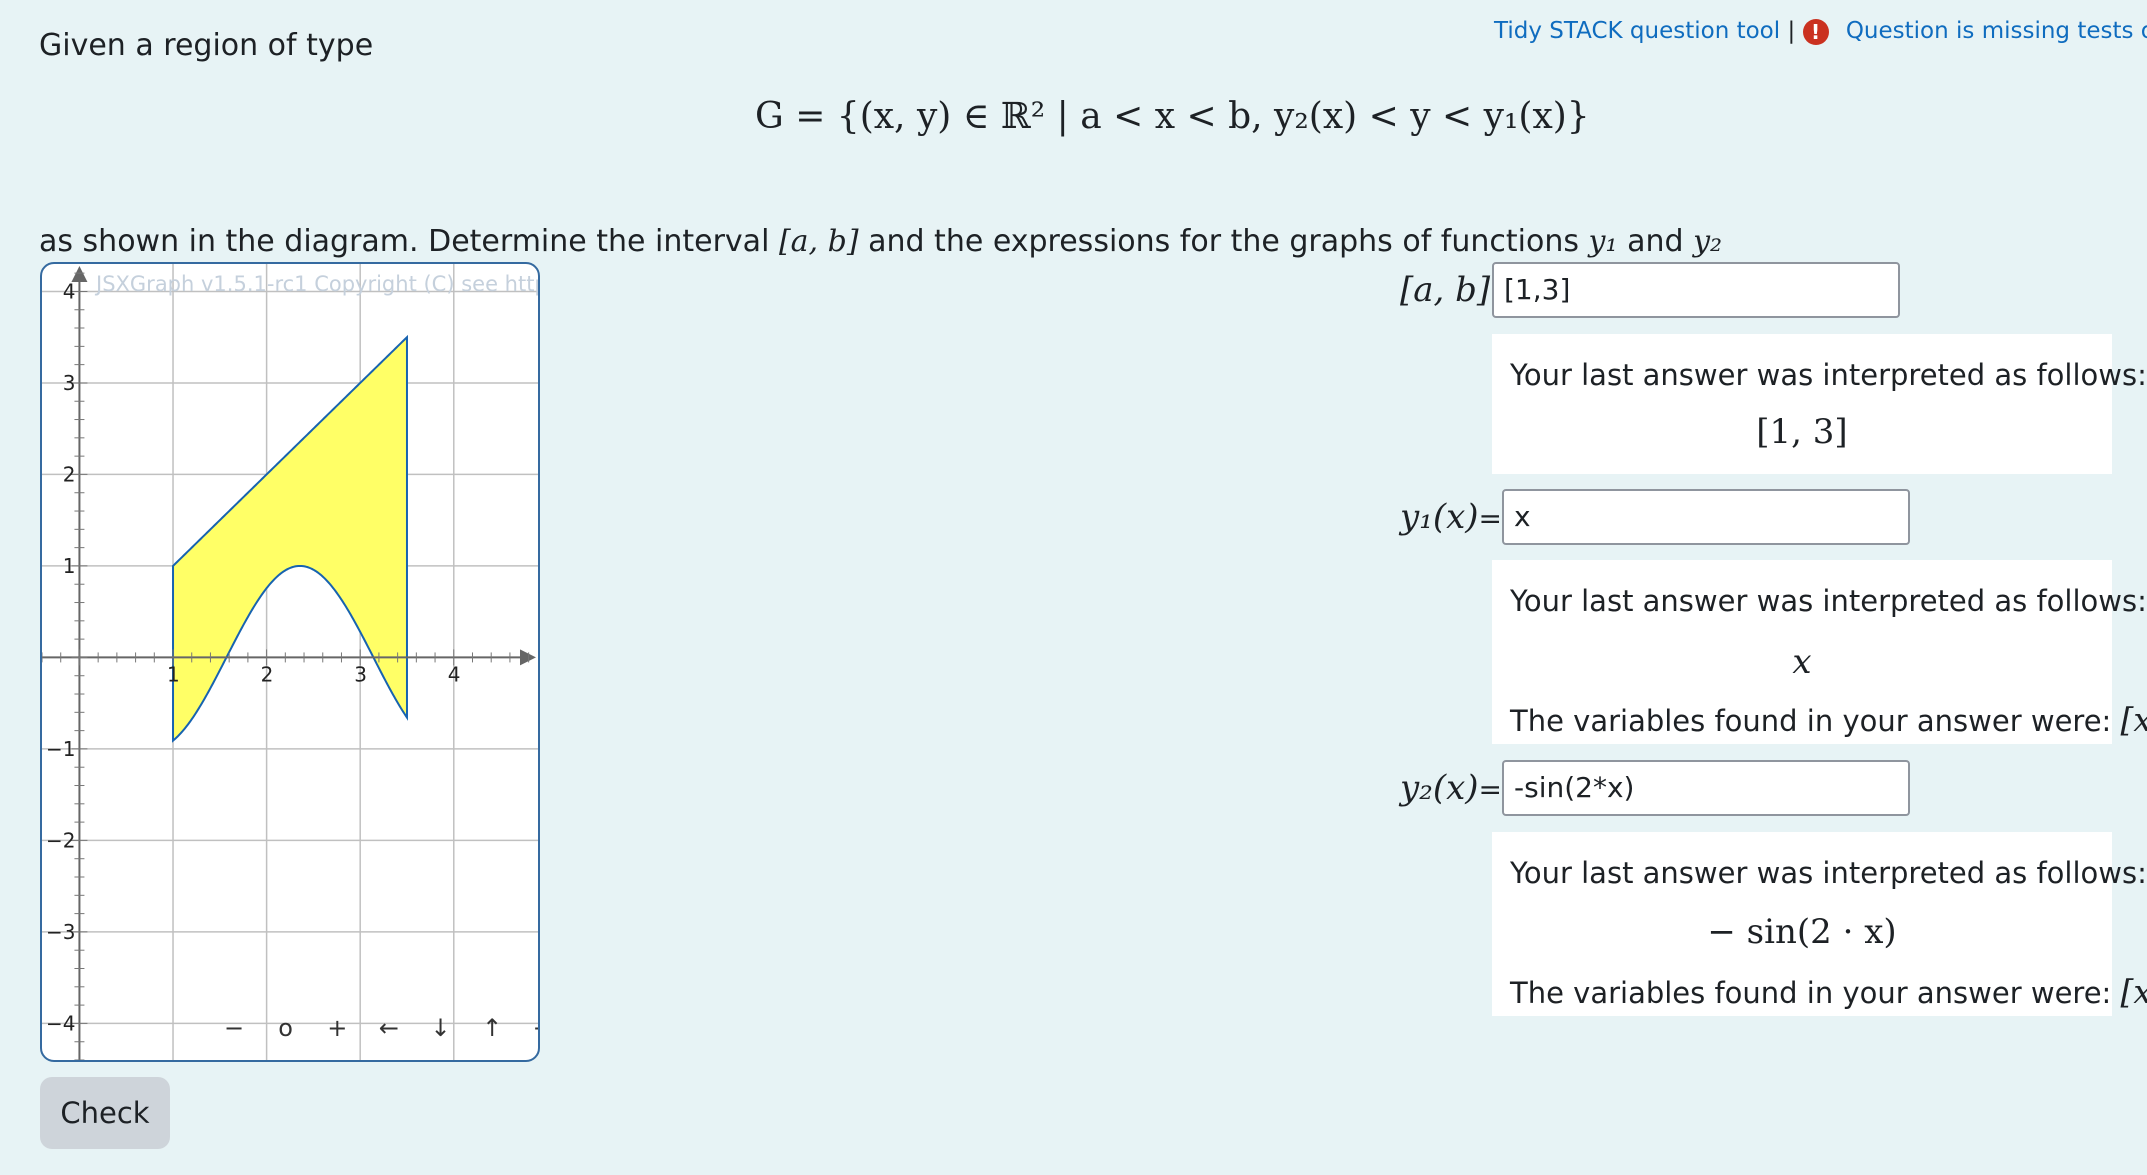 The width and height of the screenshot is (2147, 1175). What do you see at coordinates (173, 674) in the screenshot?
I see `x-tick-label: 1` at bounding box center [173, 674].